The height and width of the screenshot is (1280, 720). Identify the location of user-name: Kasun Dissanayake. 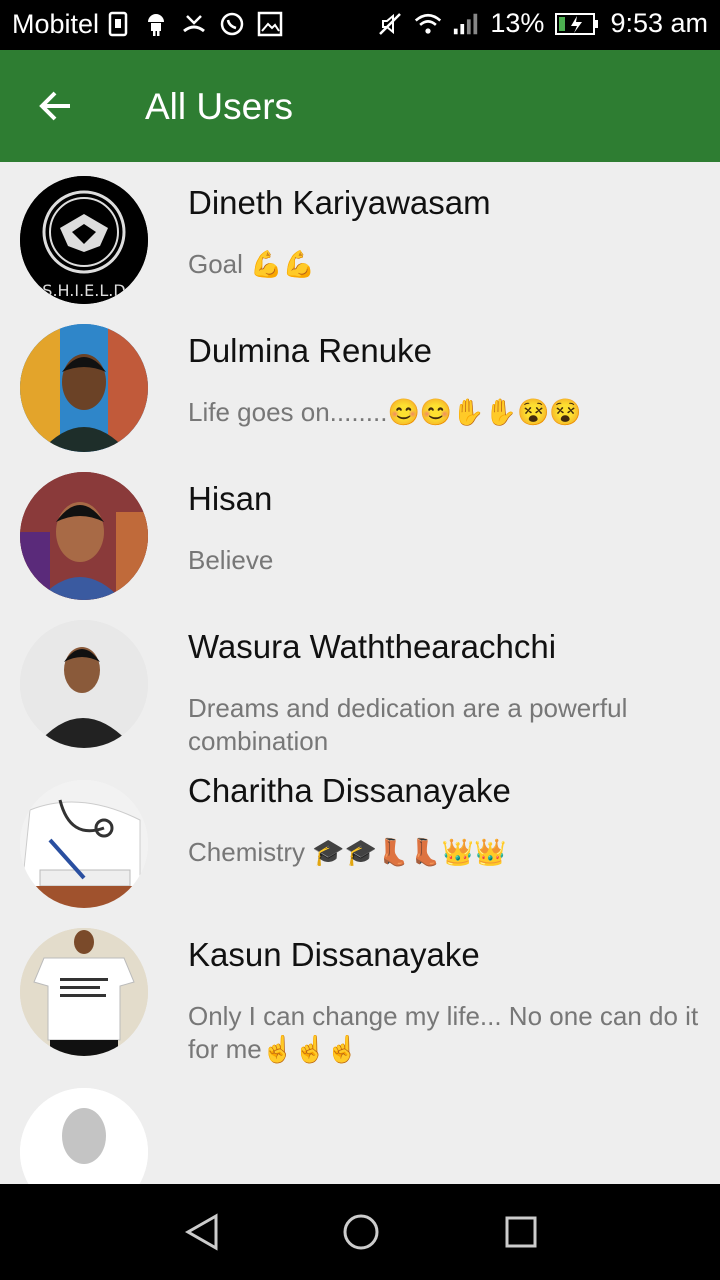
(334, 954).